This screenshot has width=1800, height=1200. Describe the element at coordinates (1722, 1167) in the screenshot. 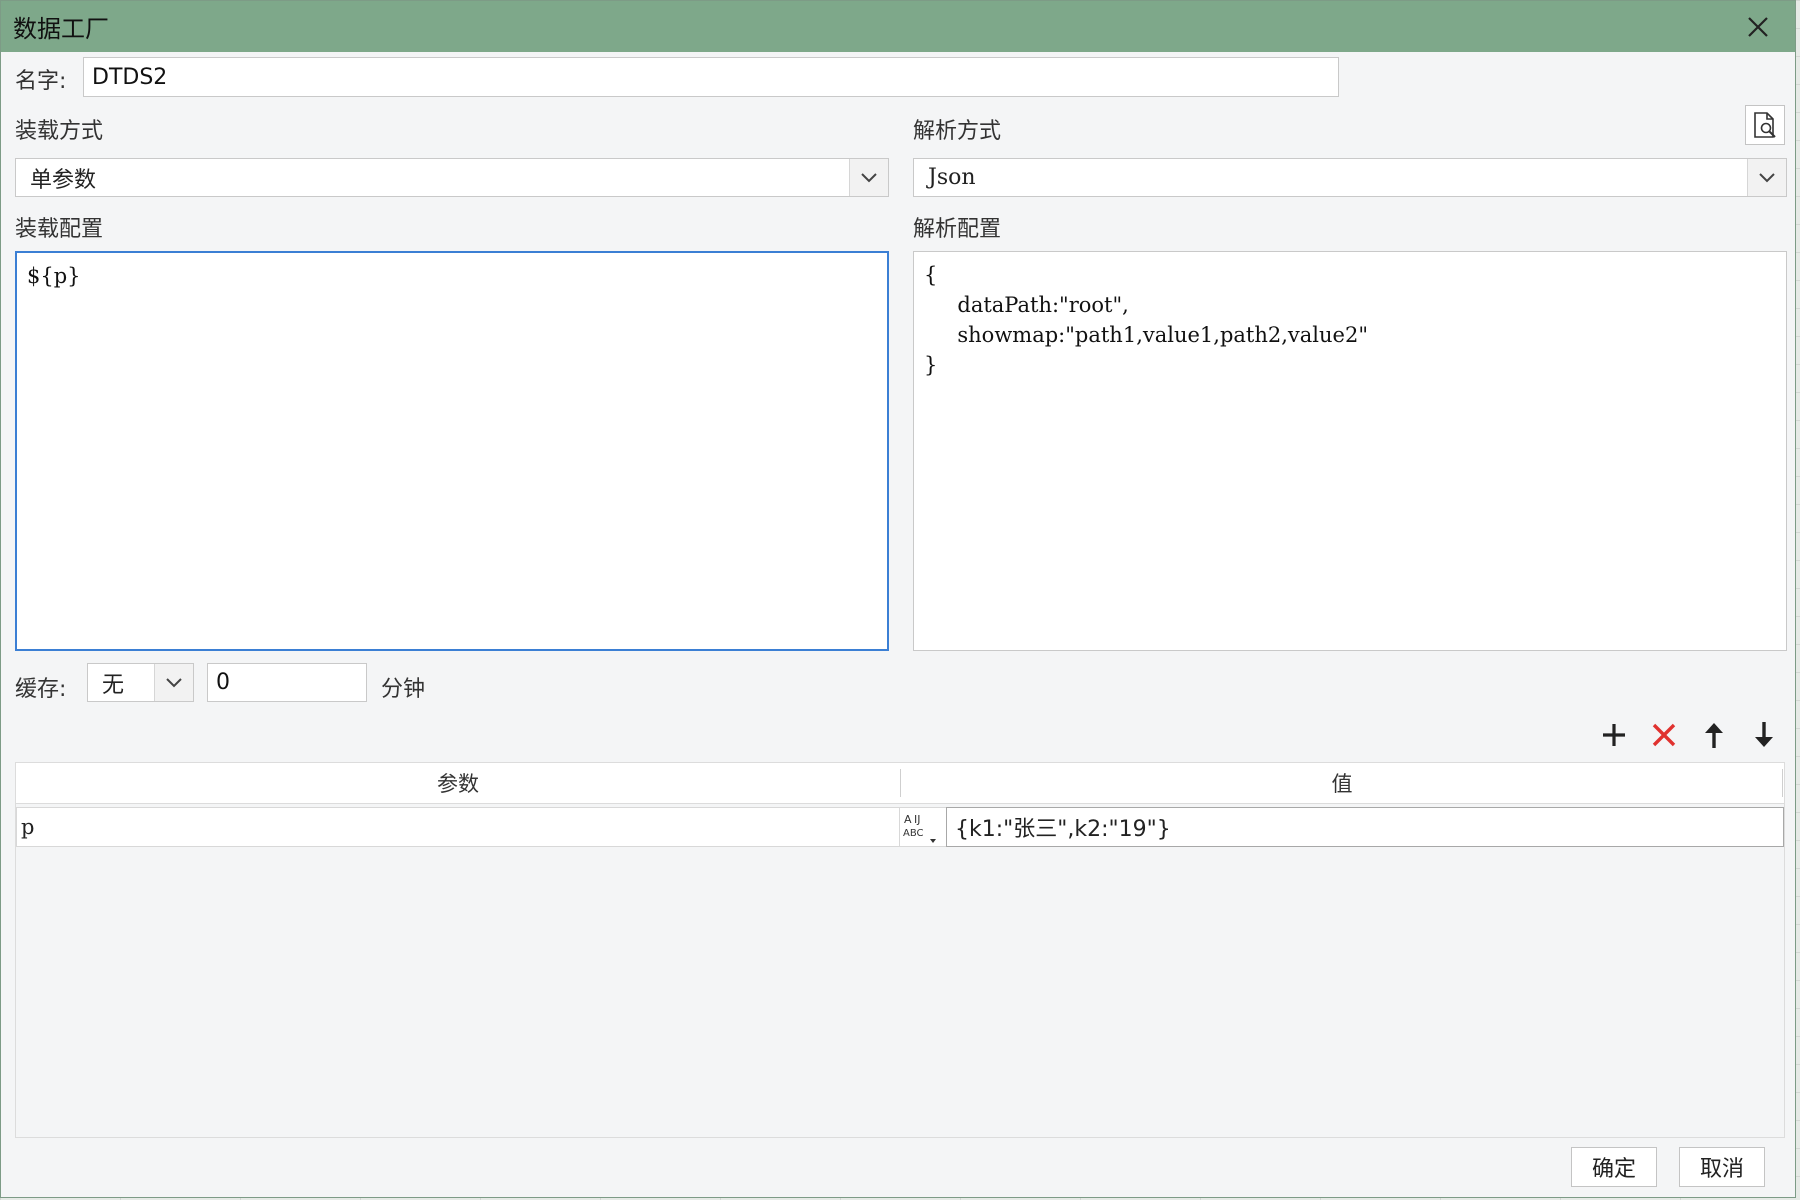

I see `cancel-button: 取消` at that location.